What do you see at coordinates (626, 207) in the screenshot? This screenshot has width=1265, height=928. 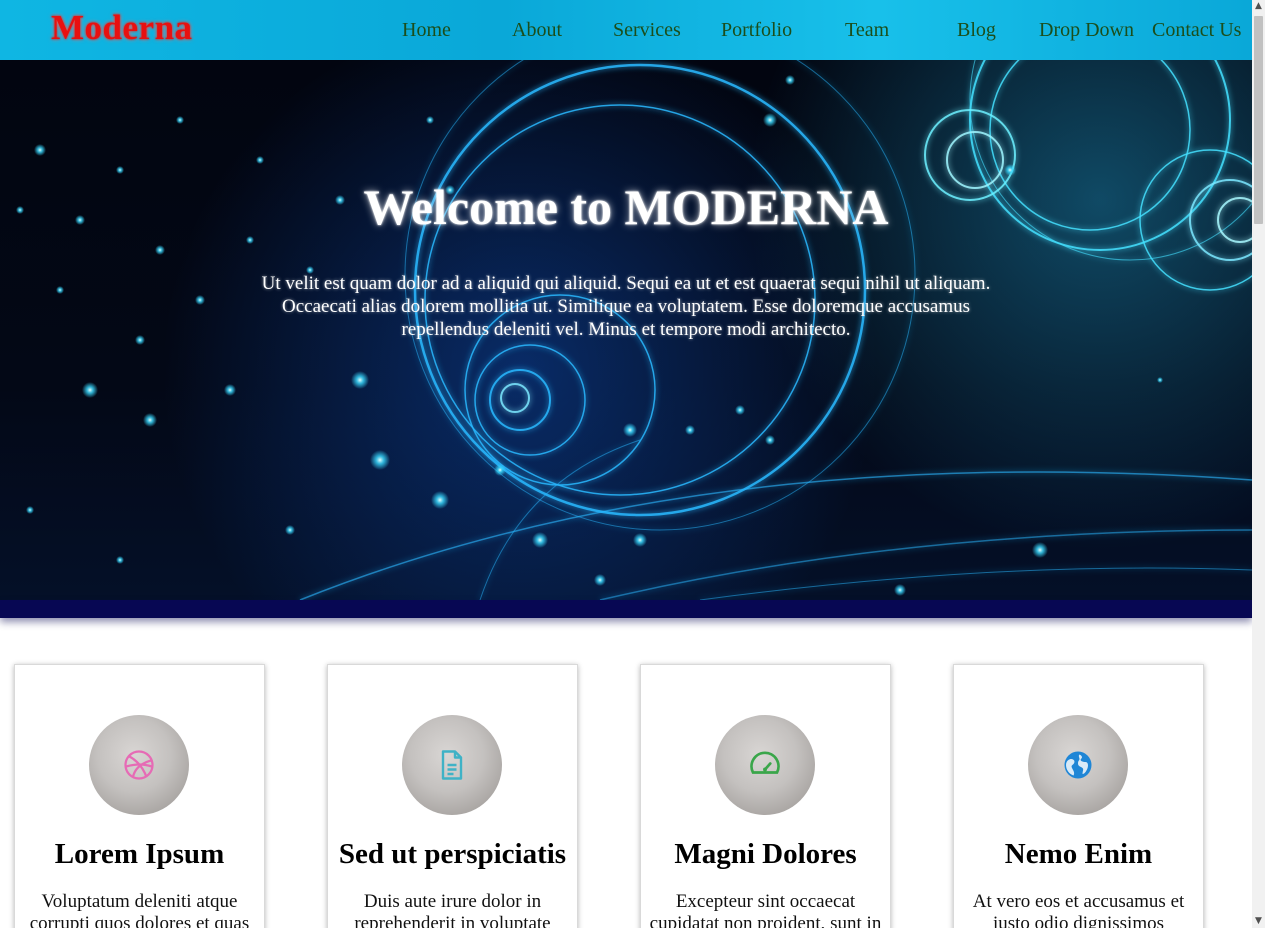 I see `hero-title: Welcome to MODERNA` at bounding box center [626, 207].